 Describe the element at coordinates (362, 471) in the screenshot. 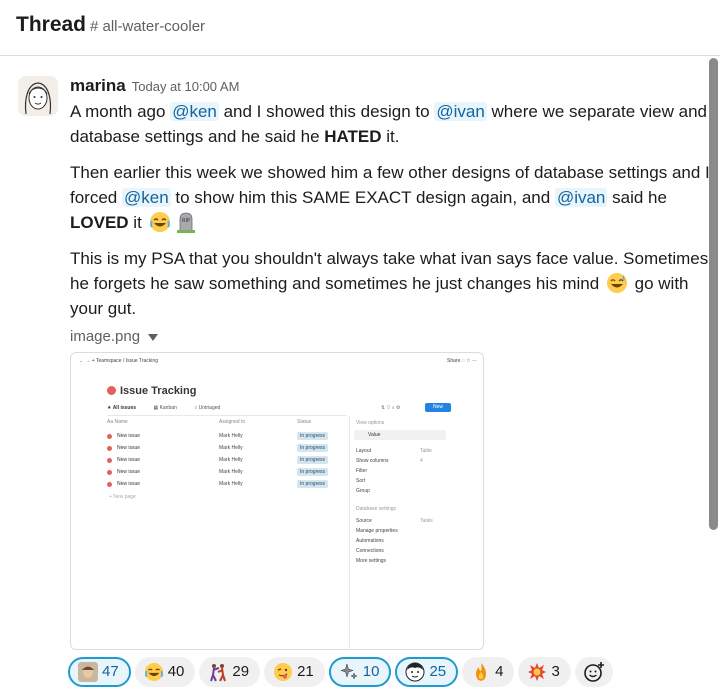

I see `panel-filter: Filter` at that location.